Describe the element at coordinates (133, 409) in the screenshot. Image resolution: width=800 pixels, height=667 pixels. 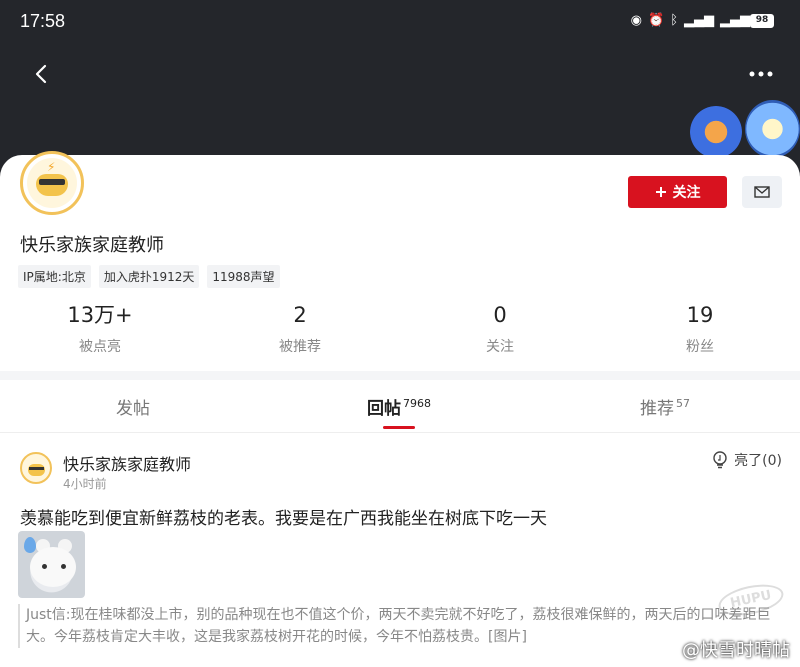
I see `tab-label: 发帖` at that location.